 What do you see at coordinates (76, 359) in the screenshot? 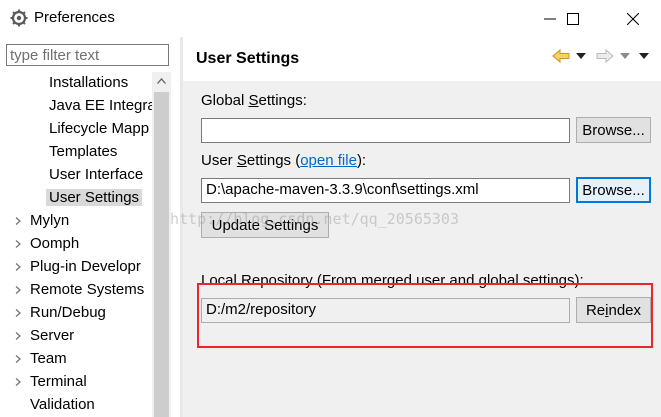
I see `tree-item: Team` at bounding box center [76, 359].